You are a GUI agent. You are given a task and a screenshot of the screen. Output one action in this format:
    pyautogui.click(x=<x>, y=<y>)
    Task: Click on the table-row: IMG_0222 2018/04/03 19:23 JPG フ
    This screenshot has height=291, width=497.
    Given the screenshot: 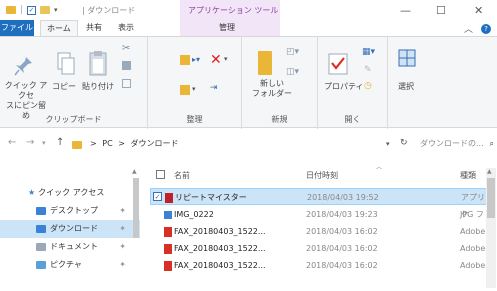 What is the action you would take?
    pyautogui.click(x=320, y=214)
    